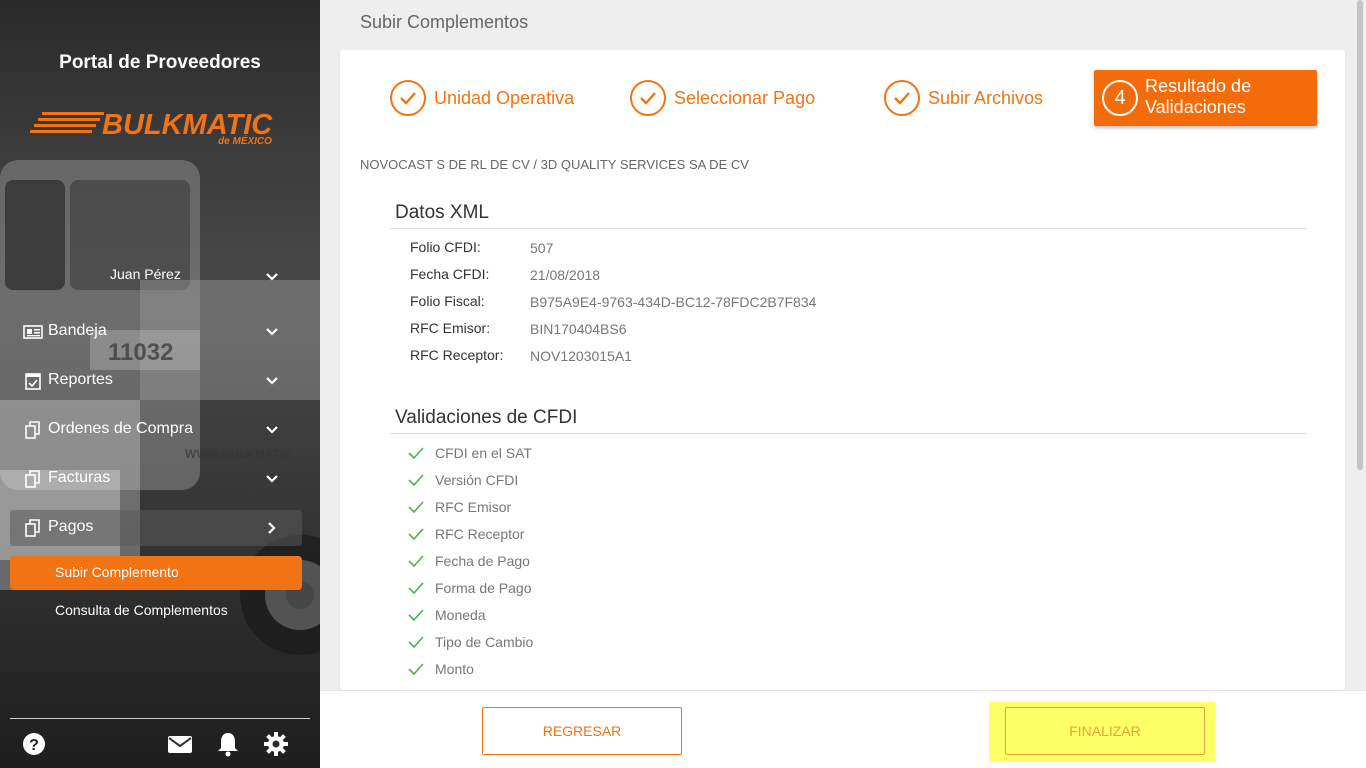  I want to click on sidebar-item-pagos: Pagos, so click(156, 528).